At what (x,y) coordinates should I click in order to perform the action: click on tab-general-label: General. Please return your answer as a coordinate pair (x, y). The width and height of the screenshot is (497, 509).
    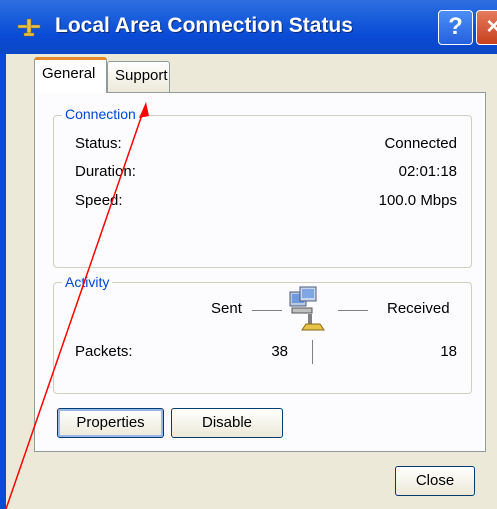
    Looking at the image, I should click on (69, 73).